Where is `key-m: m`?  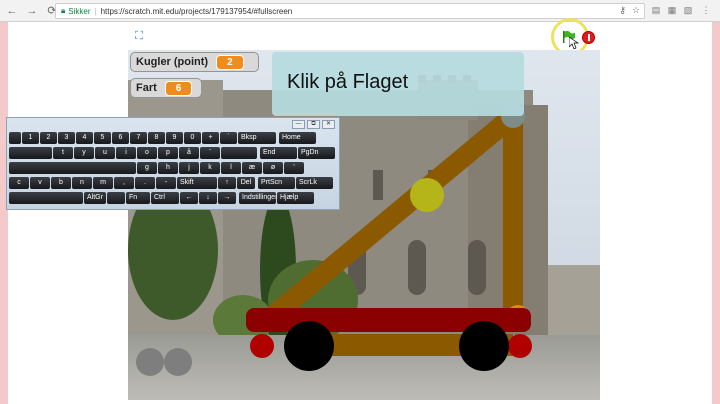 key-m: m is located at coordinates (103, 183).